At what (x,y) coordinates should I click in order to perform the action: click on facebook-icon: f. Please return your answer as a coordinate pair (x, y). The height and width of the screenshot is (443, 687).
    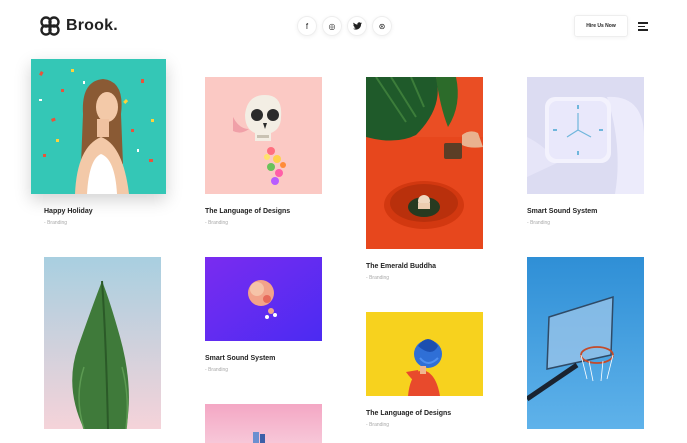
    Looking at the image, I should click on (307, 26).